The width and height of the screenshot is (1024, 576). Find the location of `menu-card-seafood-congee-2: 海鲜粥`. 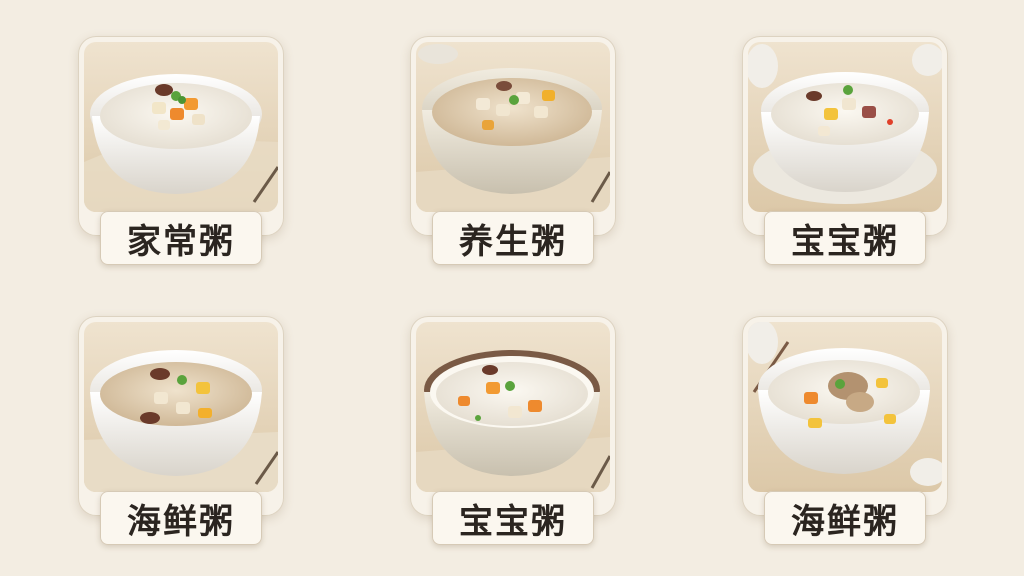

menu-card-seafood-congee-2: 海鲜粥 is located at coordinates (845, 430).